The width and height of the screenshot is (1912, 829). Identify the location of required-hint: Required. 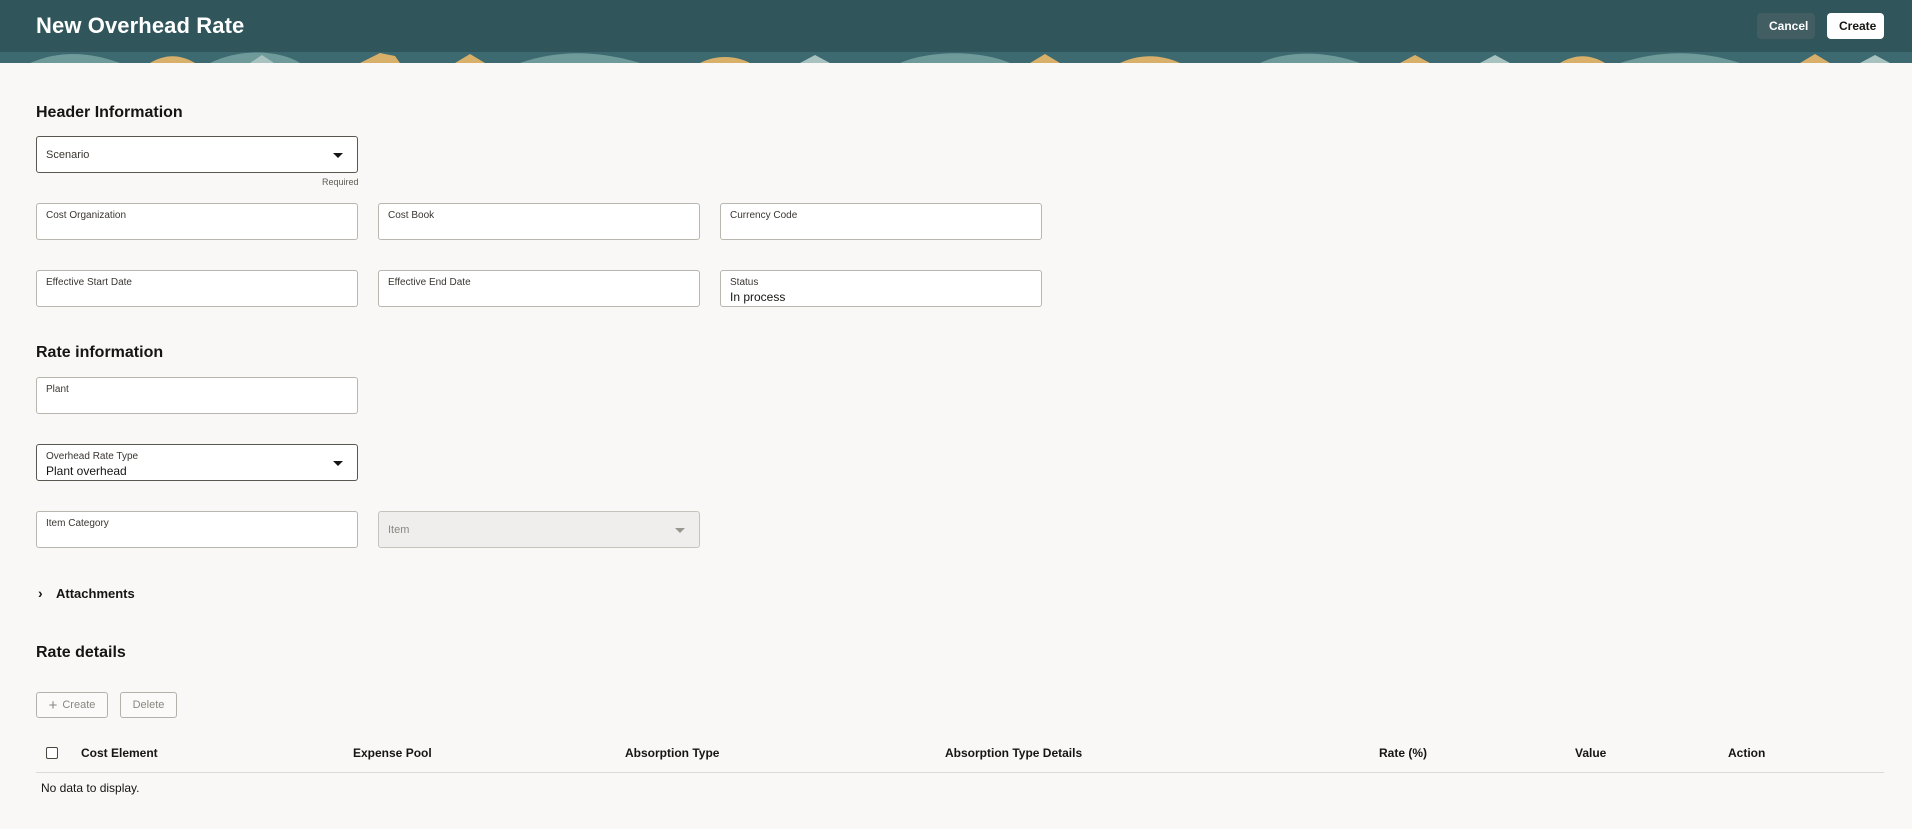
(340, 182).